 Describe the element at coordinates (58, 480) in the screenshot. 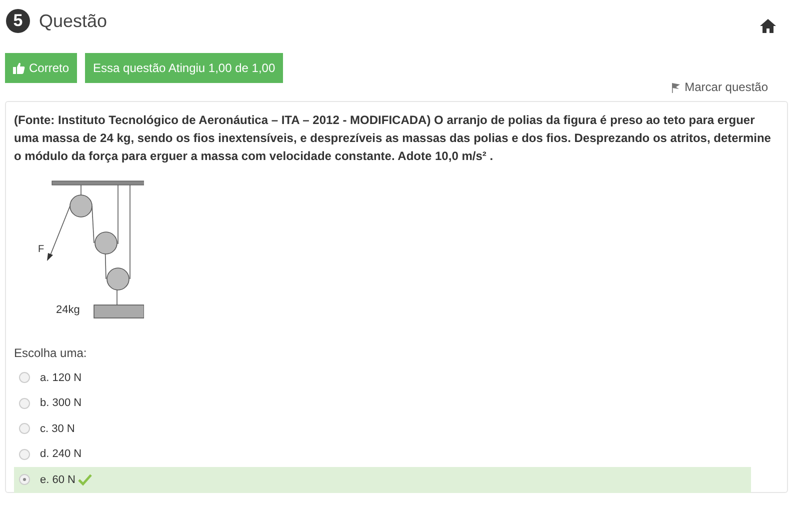

I see `option-label: e. 60 N` at that location.